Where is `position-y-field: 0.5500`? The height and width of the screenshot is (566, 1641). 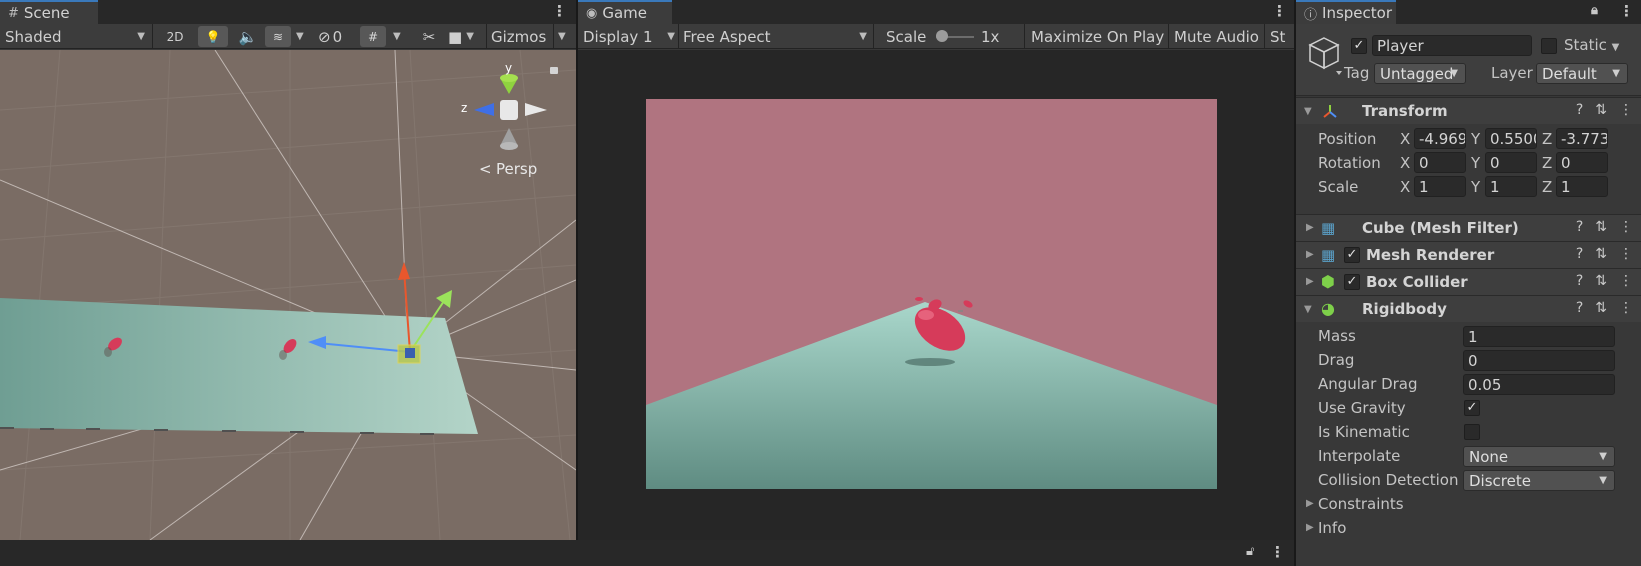 position-y-field: 0.5500 is located at coordinates (1511, 138).